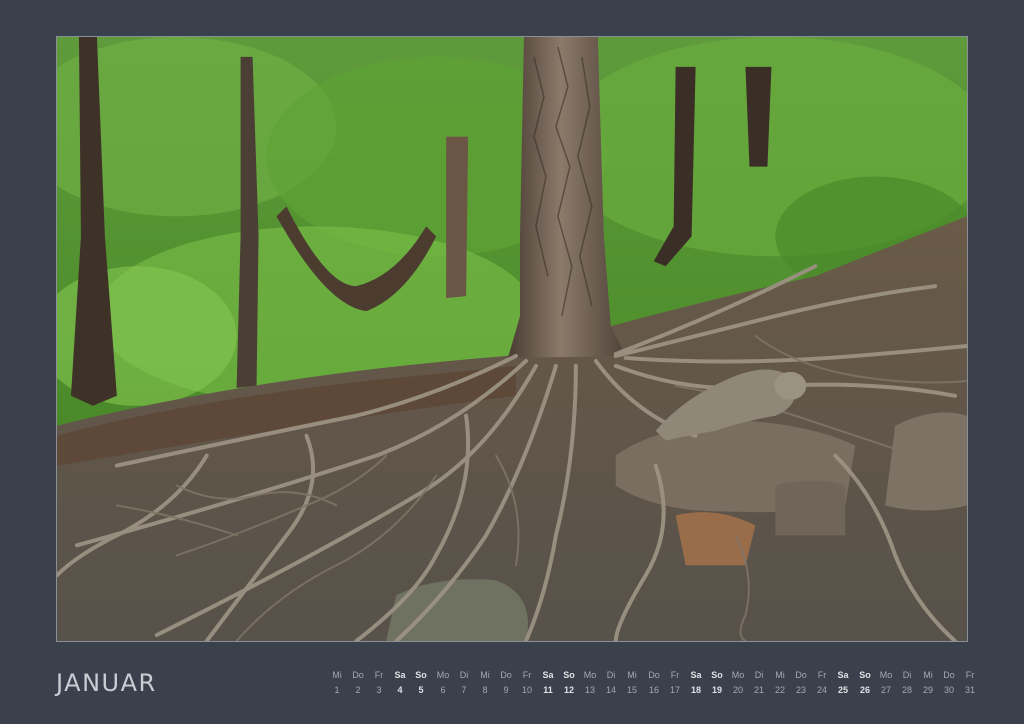 The image size is (1024, 724). I want to click on day-number: 2, so click(358, 690).